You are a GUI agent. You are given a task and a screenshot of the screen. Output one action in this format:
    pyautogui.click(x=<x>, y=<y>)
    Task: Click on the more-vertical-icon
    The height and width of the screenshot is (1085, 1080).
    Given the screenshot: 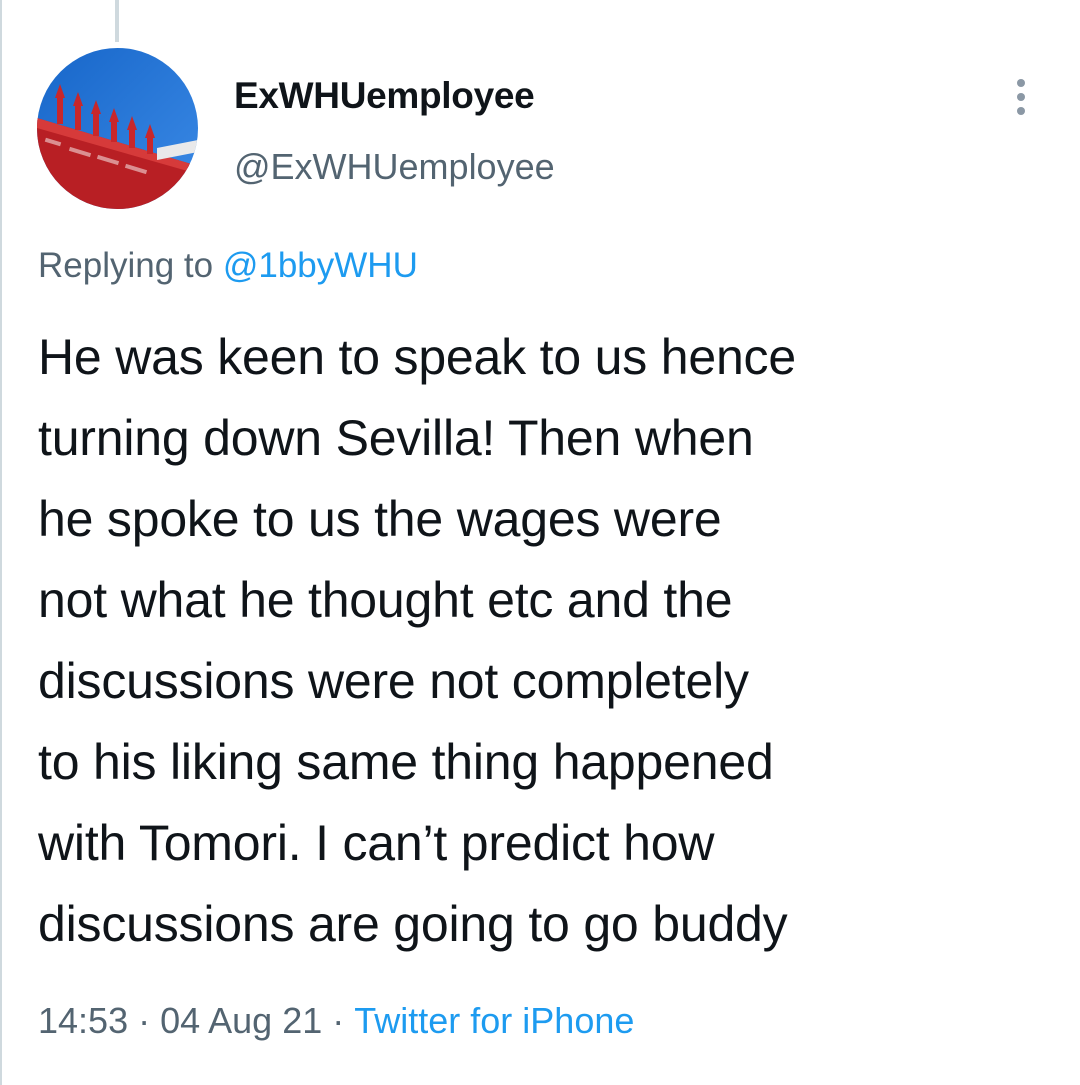 What is the action you would take?
    pyautogui.click(x=1021, y=97)
    